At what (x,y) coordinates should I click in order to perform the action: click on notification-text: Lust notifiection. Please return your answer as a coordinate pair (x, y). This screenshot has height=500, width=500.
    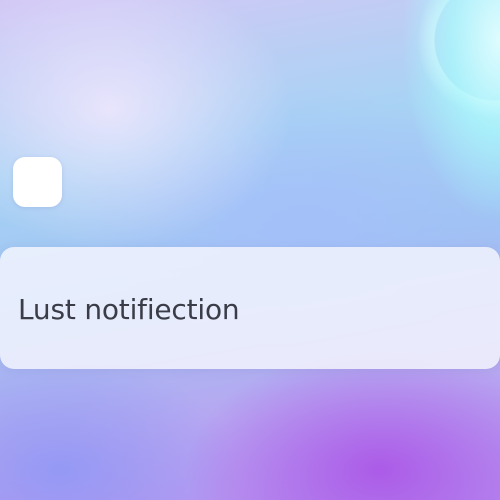
    Looking at the image, I should click on (129, 309).